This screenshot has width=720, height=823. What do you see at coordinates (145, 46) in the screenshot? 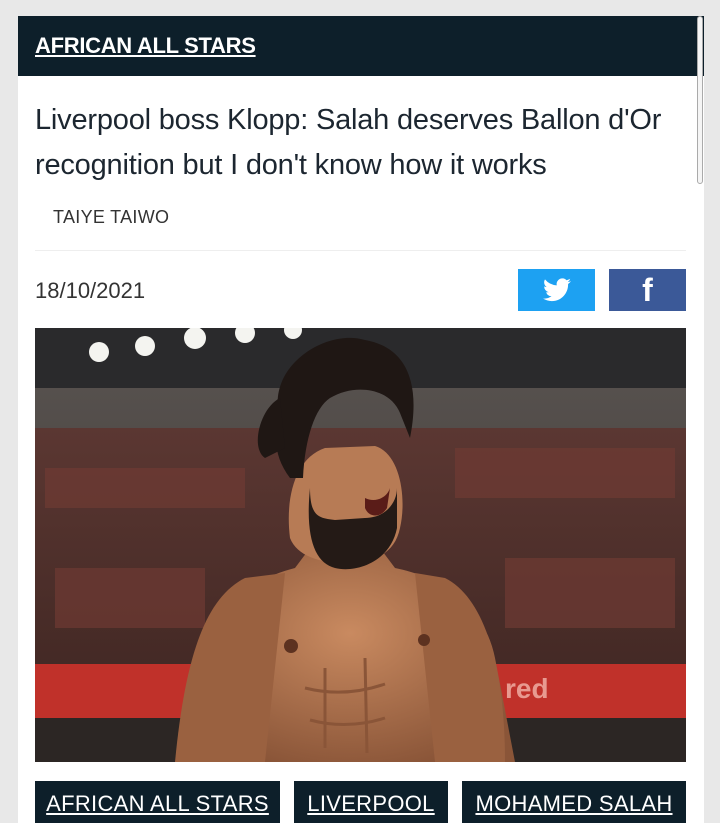
I see `category-link: AFRICAN ALL STARS` at bounding box center [145, 46].